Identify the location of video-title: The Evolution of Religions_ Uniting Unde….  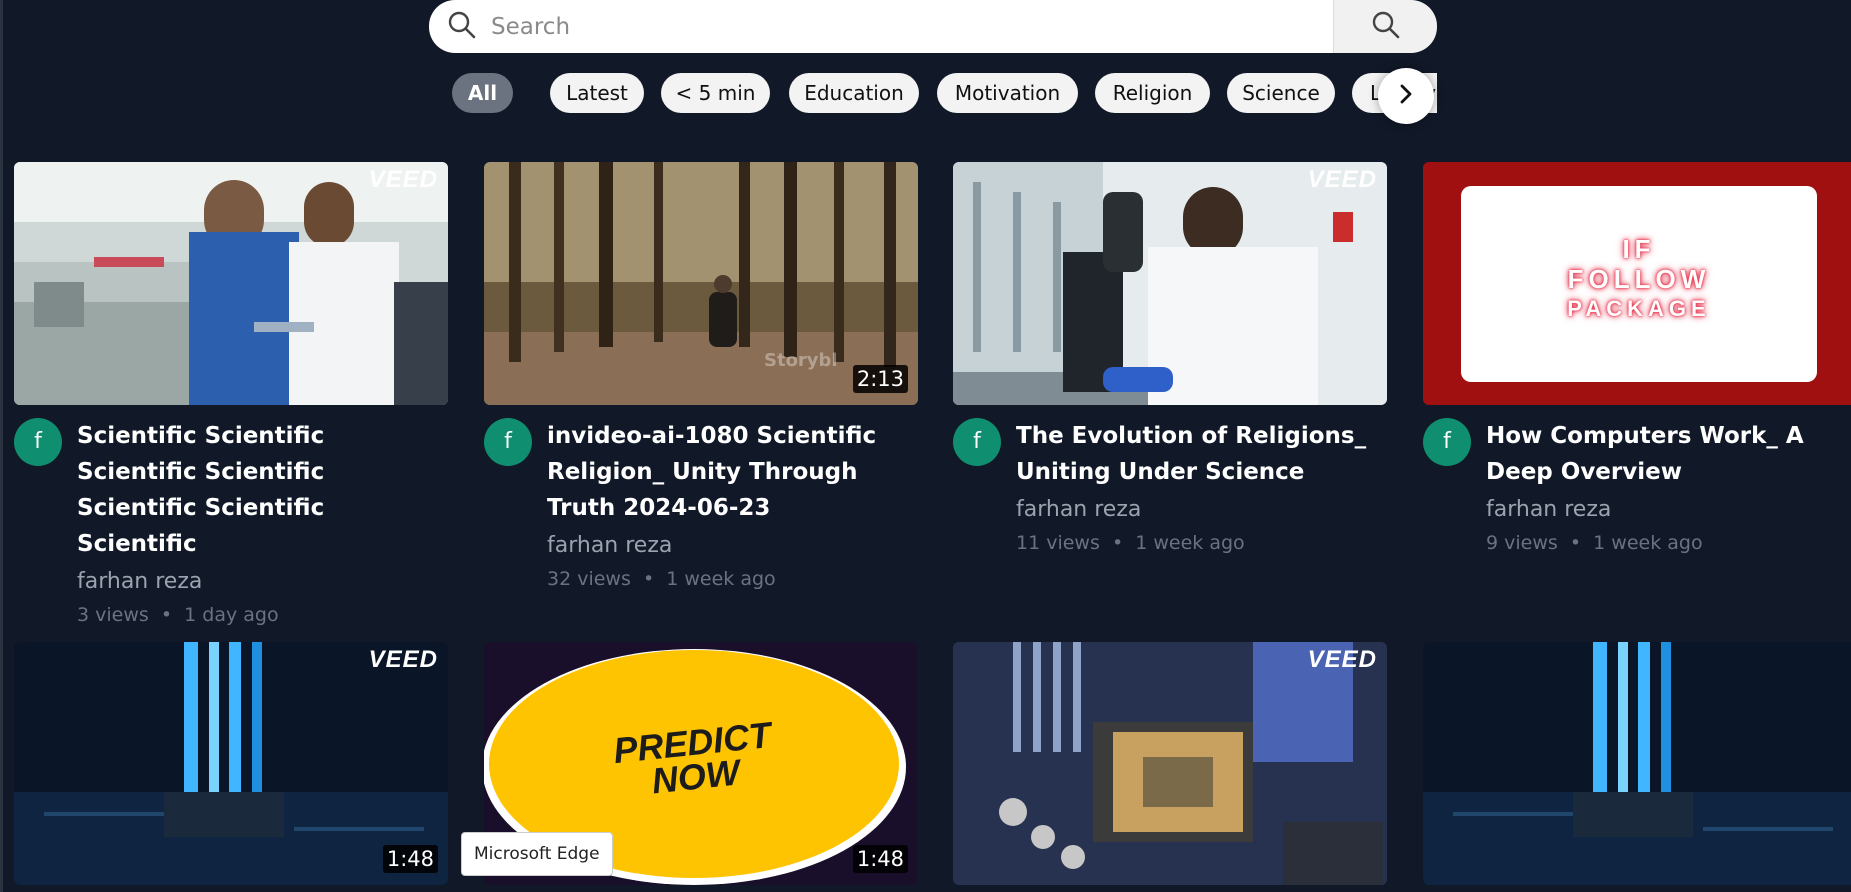
(1201, 454).